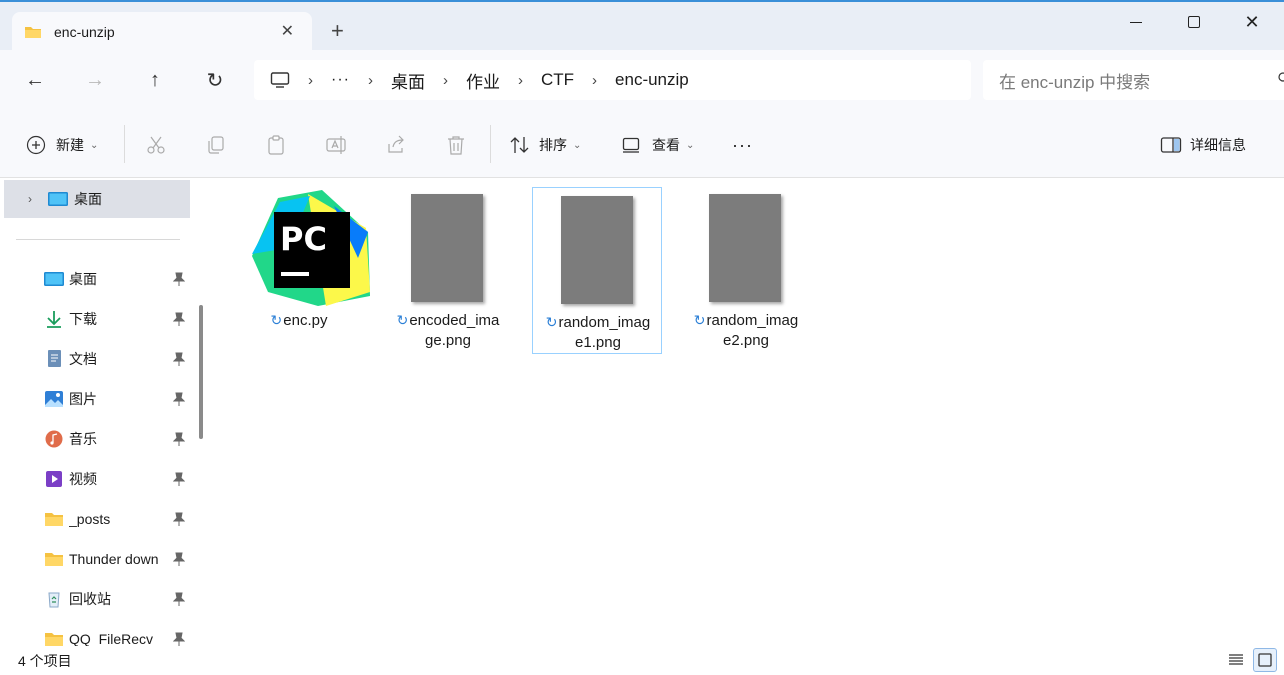 This screenshot has width=1284, height=675. What do you see at coordinates (117, 519) in the screenshot?
I see `sidebar-item-posts: _posts` at bounding box center [117, 519].